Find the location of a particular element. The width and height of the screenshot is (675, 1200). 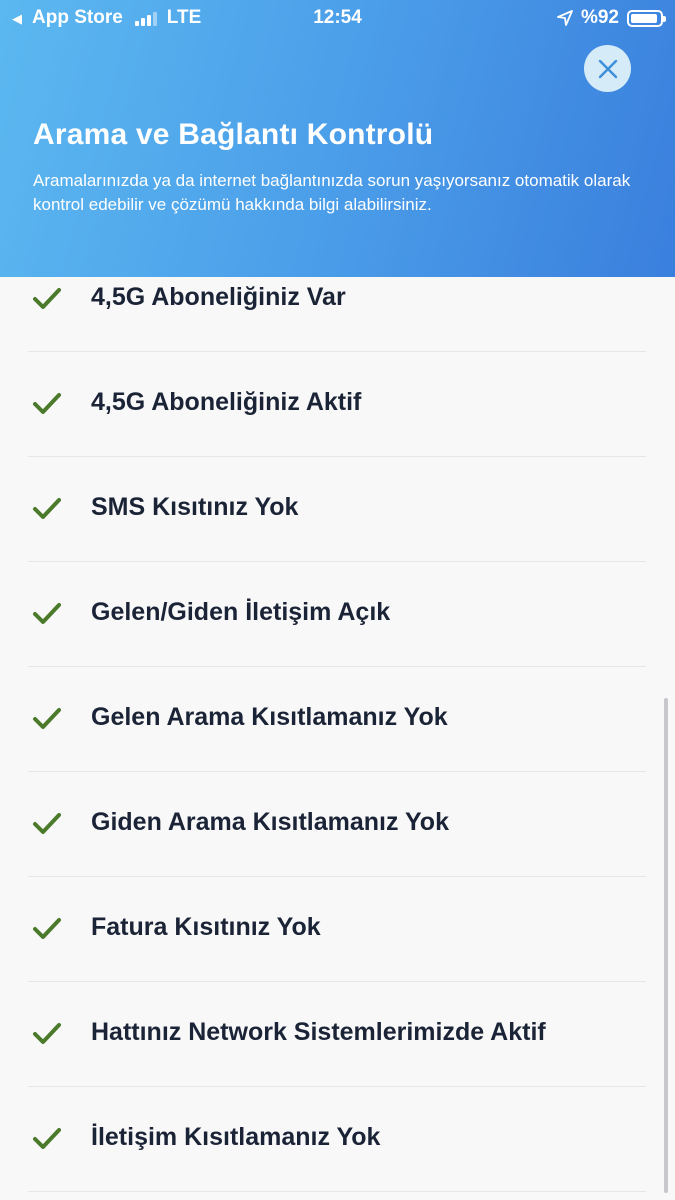

location-icon is located at coordinates (565, 18).